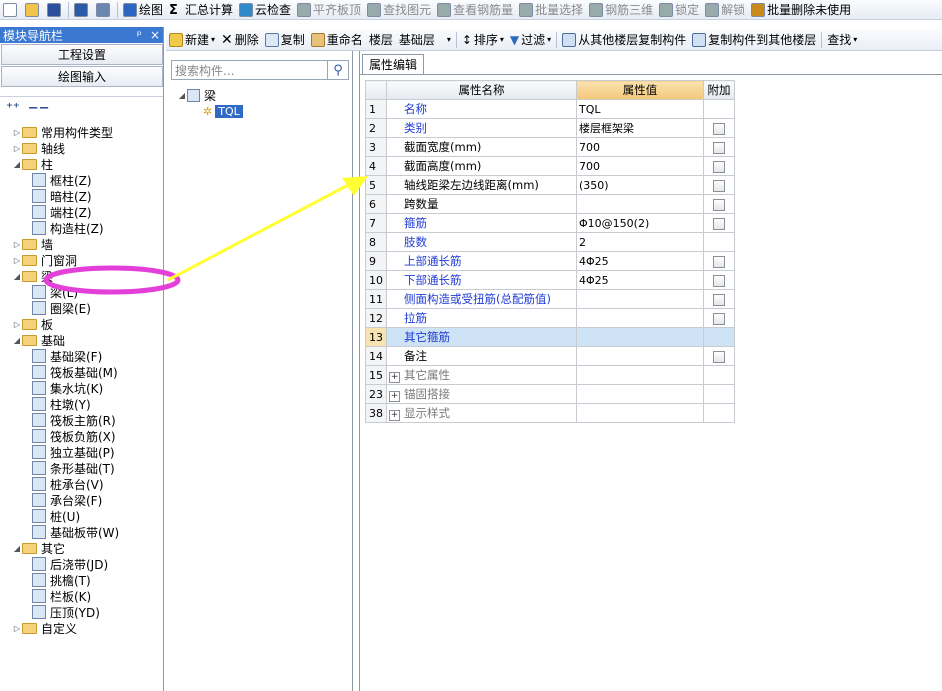 Image resolution: width=942 pixels, height=691 pixels. I want to click on rename-button: 重命名, so click(337, 40).